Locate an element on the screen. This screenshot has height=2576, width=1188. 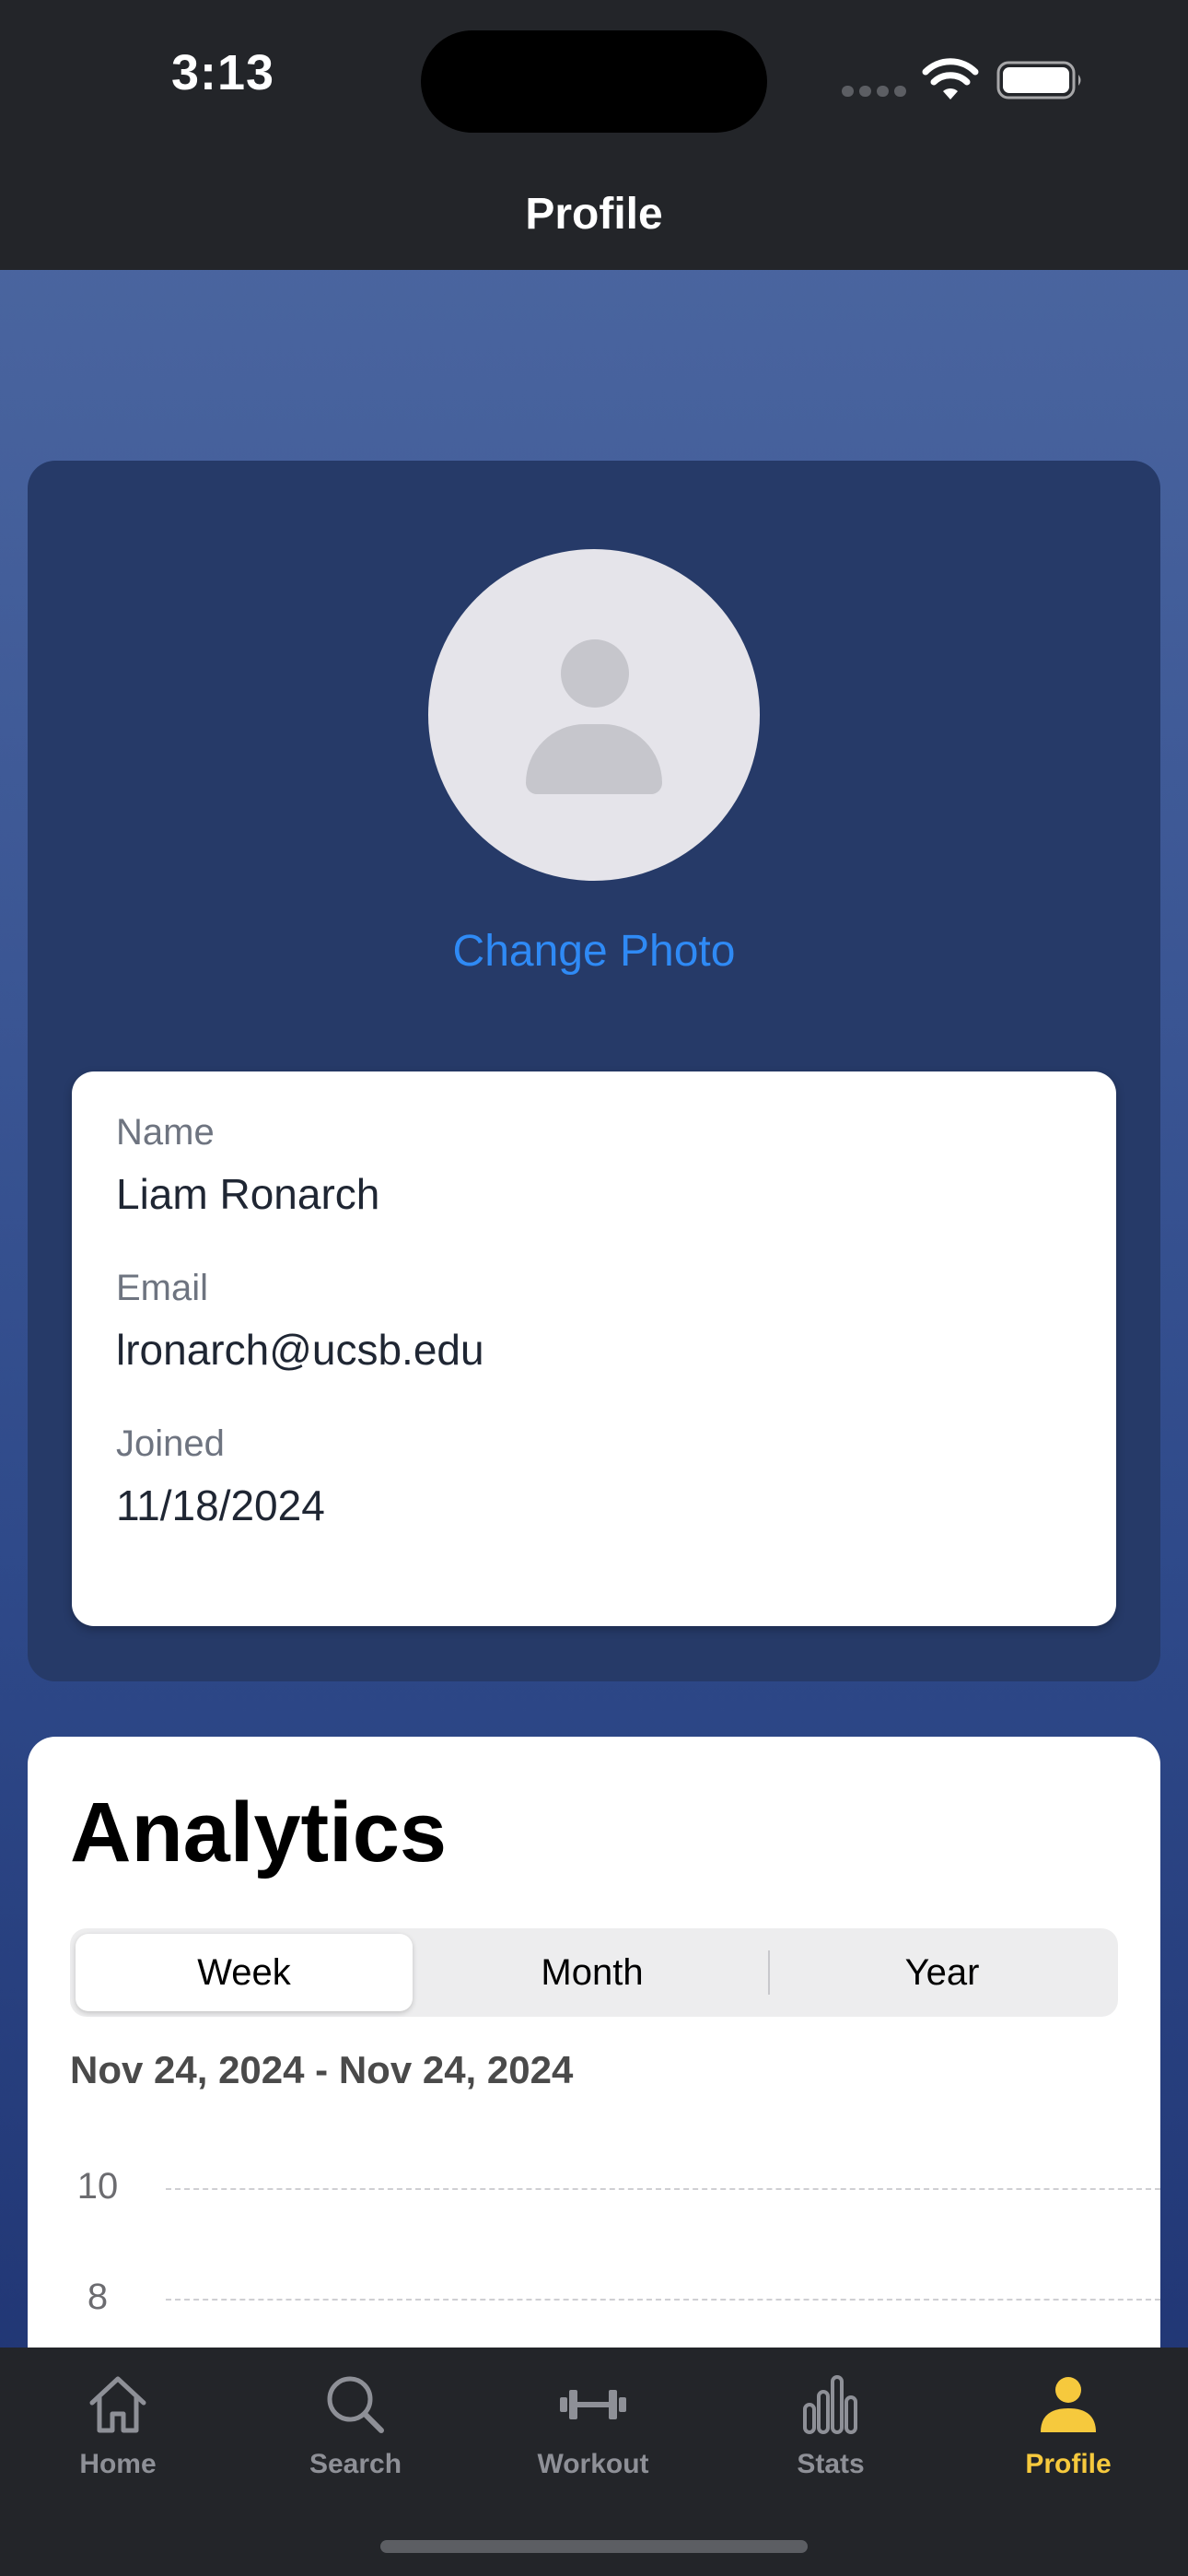
magnifier-icon is located at coordinates (355, 2404).